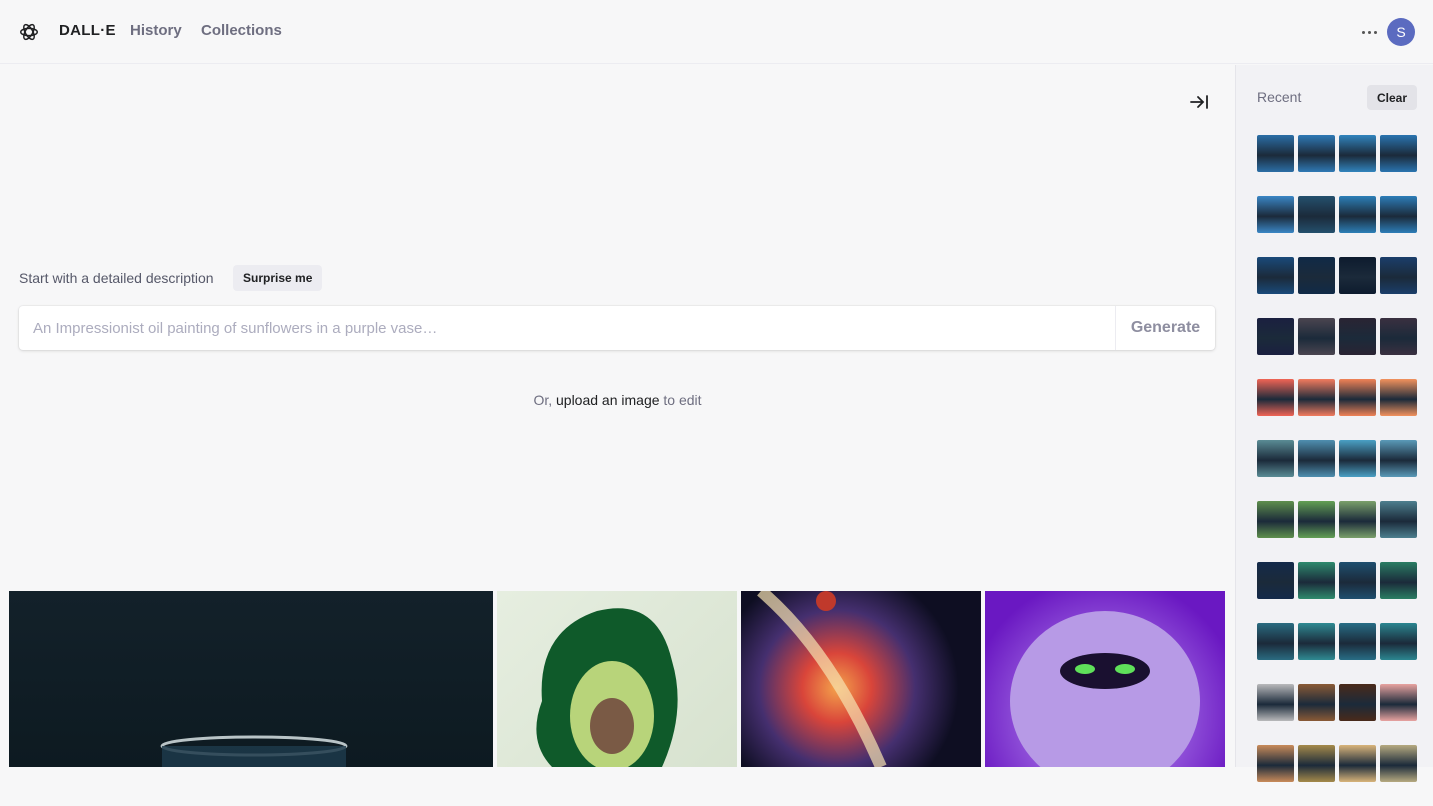 The width and height of the screenshot is (1433, 806). What do you see at coordinates (1199, 102) in the screenshot?
I see `collapse-sidebar-icon` at bounding box center [1199, 102].